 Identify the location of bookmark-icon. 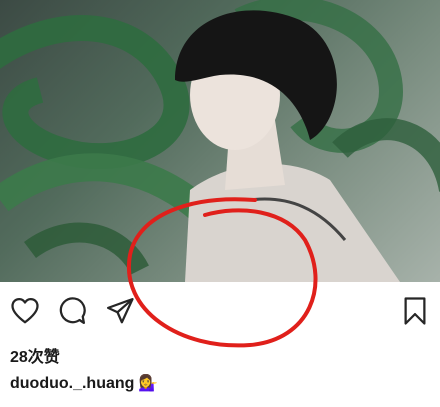
(415, 311).